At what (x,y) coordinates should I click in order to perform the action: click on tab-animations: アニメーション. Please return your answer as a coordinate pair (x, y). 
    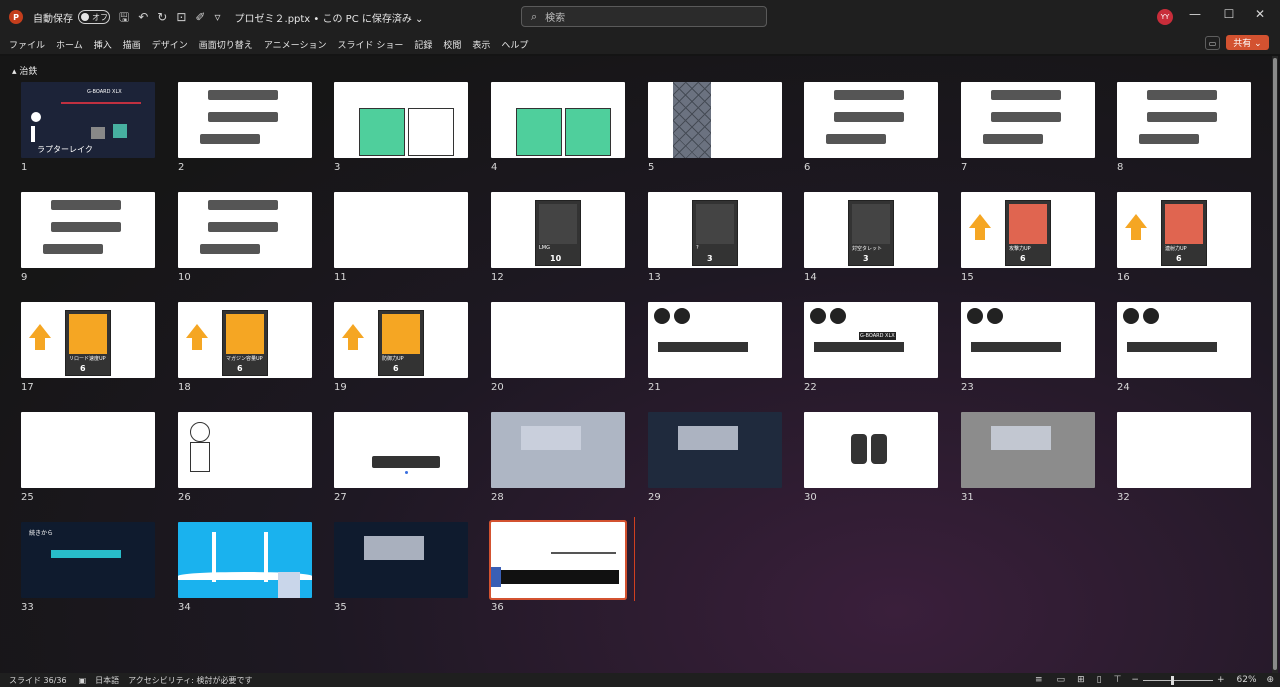
    Looking at the image, I should click on (295, 44).